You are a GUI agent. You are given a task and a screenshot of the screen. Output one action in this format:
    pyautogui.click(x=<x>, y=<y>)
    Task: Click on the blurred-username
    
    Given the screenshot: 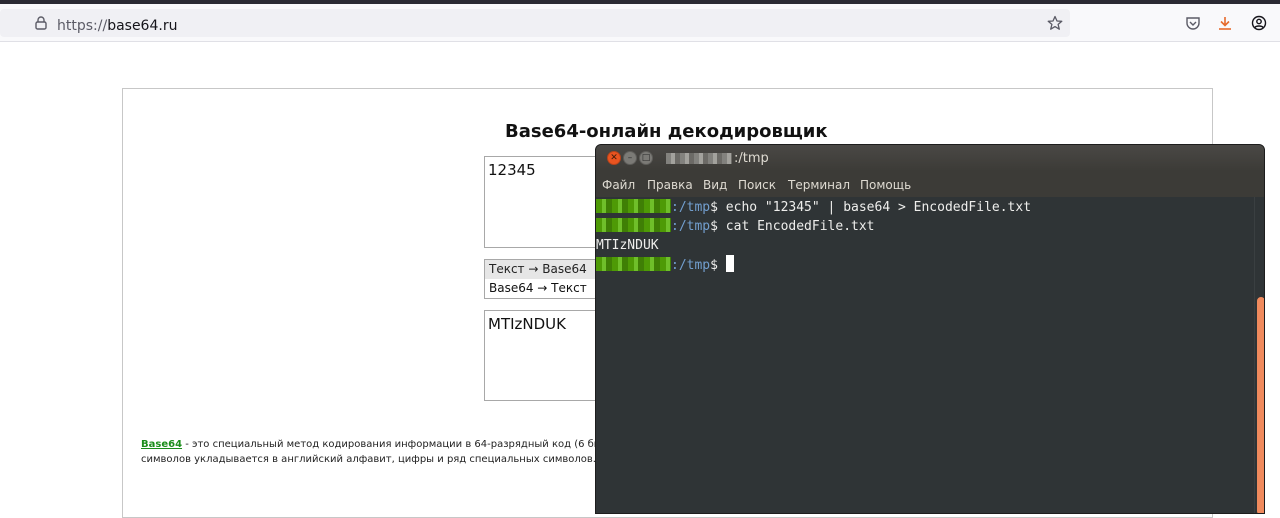 What is the action you would take?
    pyautogui.click(x=699, y=158)
    